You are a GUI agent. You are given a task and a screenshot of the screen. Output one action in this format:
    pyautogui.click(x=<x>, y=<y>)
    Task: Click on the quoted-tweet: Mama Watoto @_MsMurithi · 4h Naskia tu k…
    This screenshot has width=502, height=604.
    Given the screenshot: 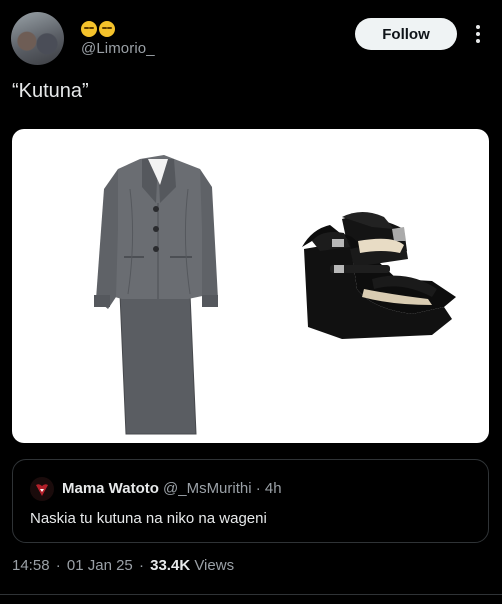 What is the action you would take?
    pyautogui.click(x=250, y=501)
    